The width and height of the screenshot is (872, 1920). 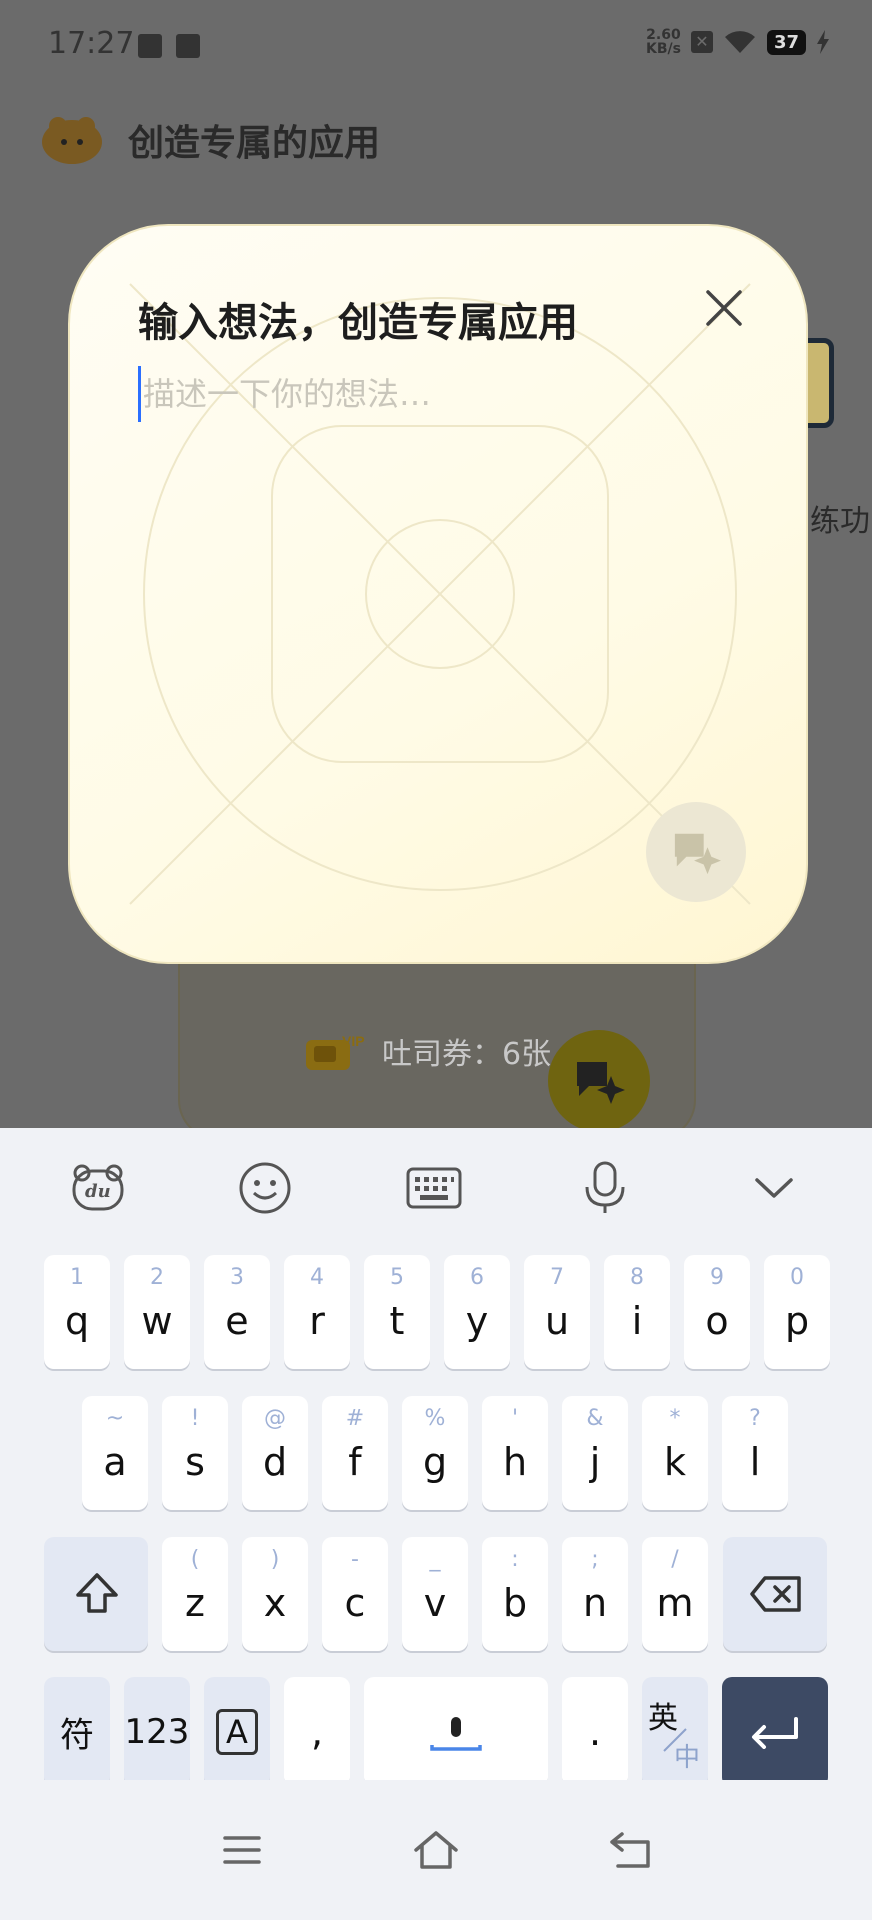 What do you see at coordinates (237, 1321) in the screenshot?
I see `key-label: e` at bounding box center [237, 1321].